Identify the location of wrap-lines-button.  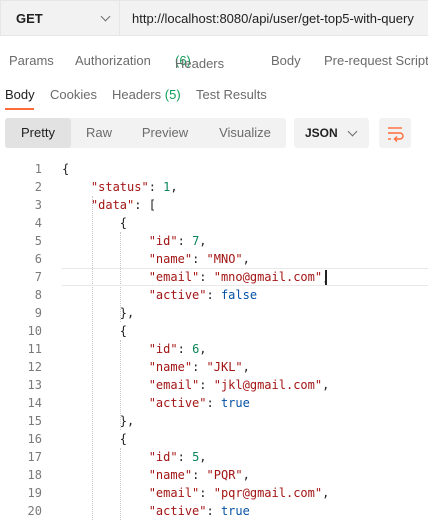
(395, 133).